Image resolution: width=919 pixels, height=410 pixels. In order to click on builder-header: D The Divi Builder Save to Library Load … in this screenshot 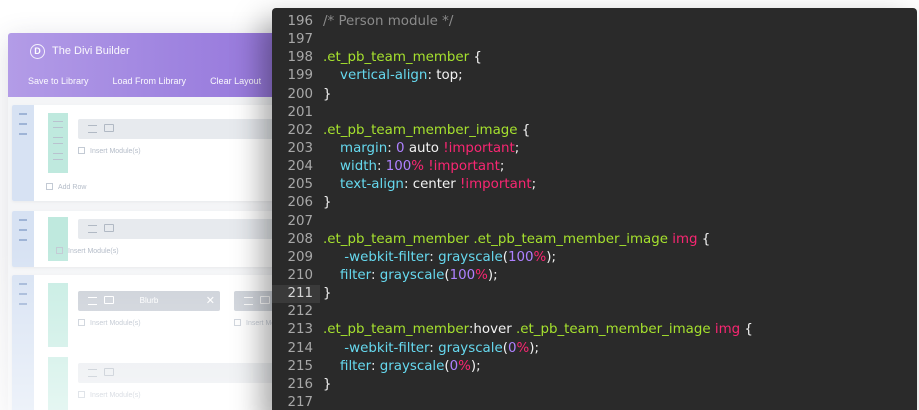, I will do `click(158, 65)`.